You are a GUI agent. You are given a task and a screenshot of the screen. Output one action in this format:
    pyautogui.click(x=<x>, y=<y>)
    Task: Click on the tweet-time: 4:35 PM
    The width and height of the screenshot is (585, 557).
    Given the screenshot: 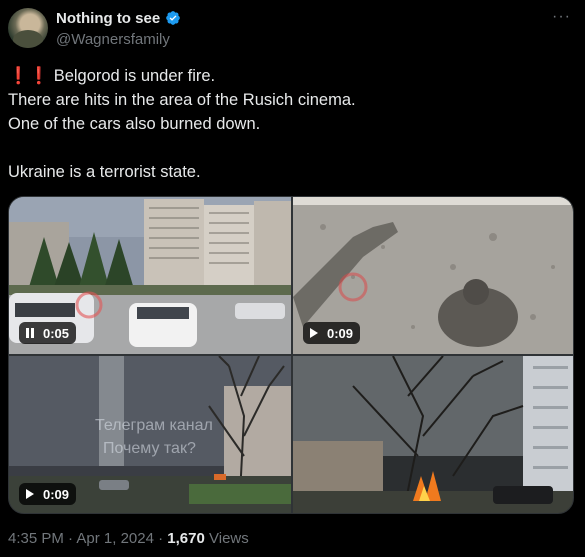 What is the action you would take?
    pyautogui.click(x=36, y=538)
    